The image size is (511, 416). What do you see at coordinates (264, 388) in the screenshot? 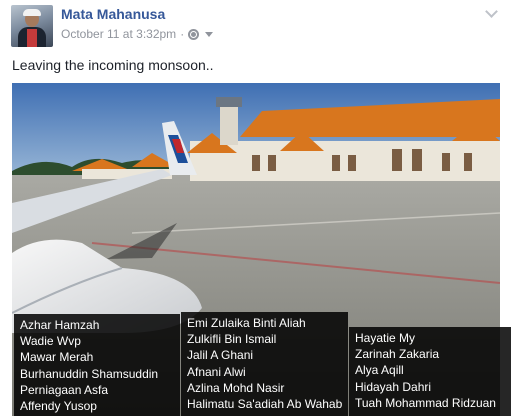
I see `tagged-name: Azlina Mohd Nasir` at bounding box center [264, 388].